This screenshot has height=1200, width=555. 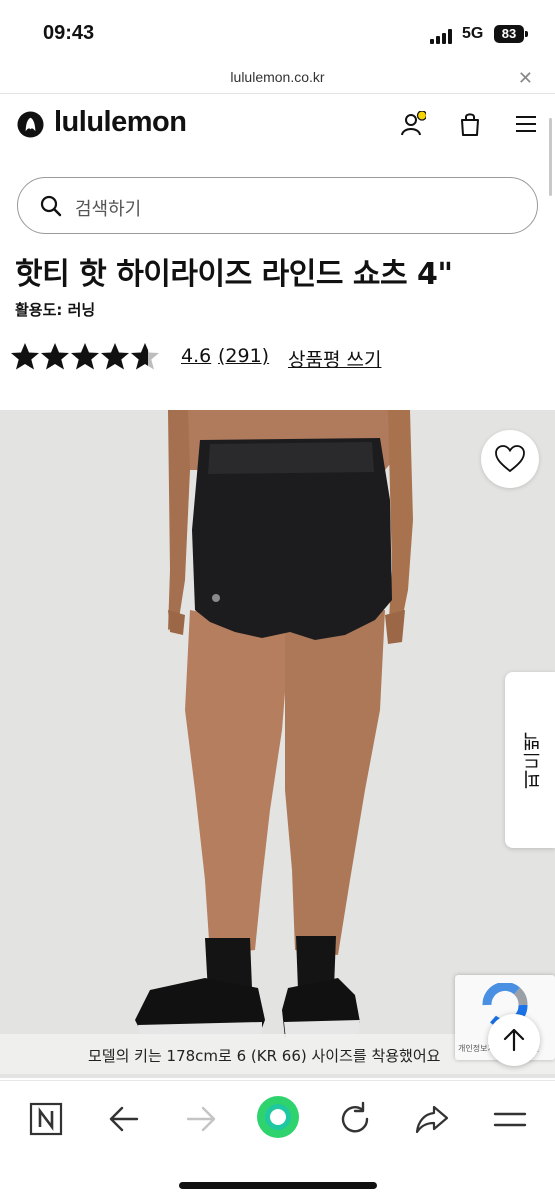 I want to click on battery-tip, so click(x=526, y=34).